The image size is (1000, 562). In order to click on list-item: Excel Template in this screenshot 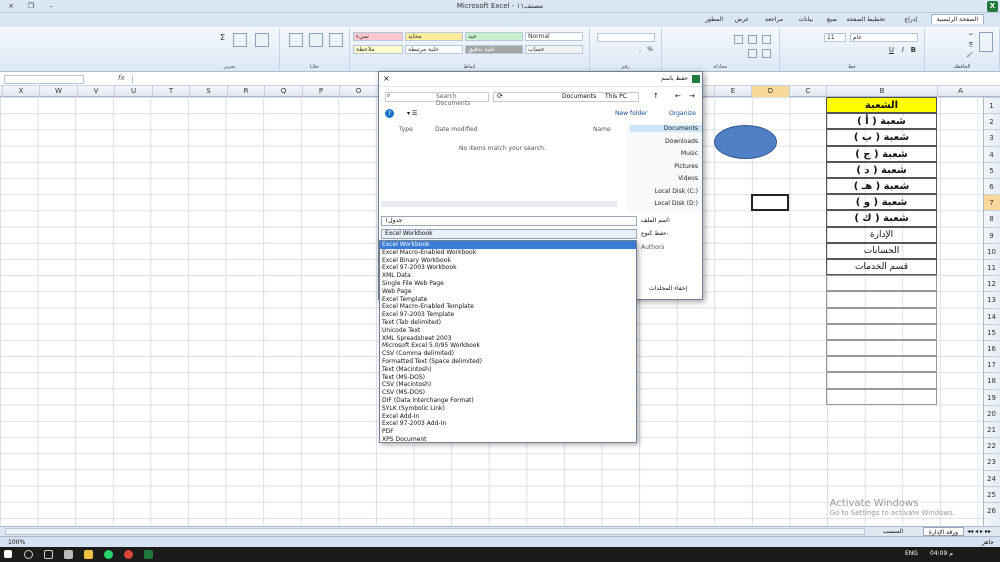, I will do `click(508, 300)`.